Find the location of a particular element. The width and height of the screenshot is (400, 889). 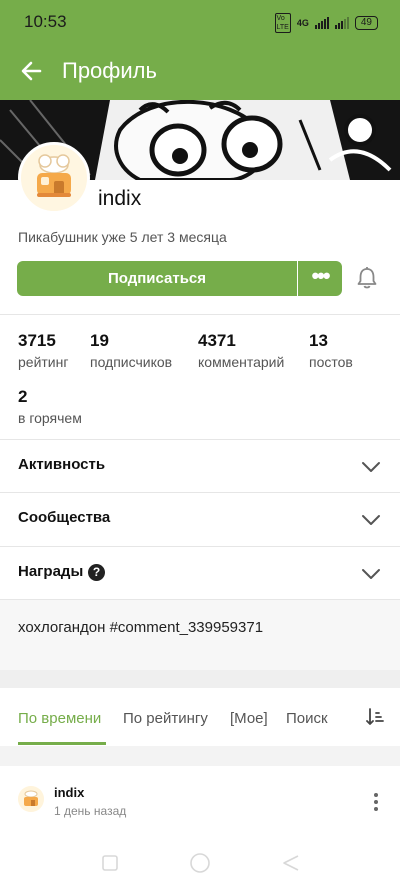

post-timestamp: 1 день назад is located at coordinates (90, 811).